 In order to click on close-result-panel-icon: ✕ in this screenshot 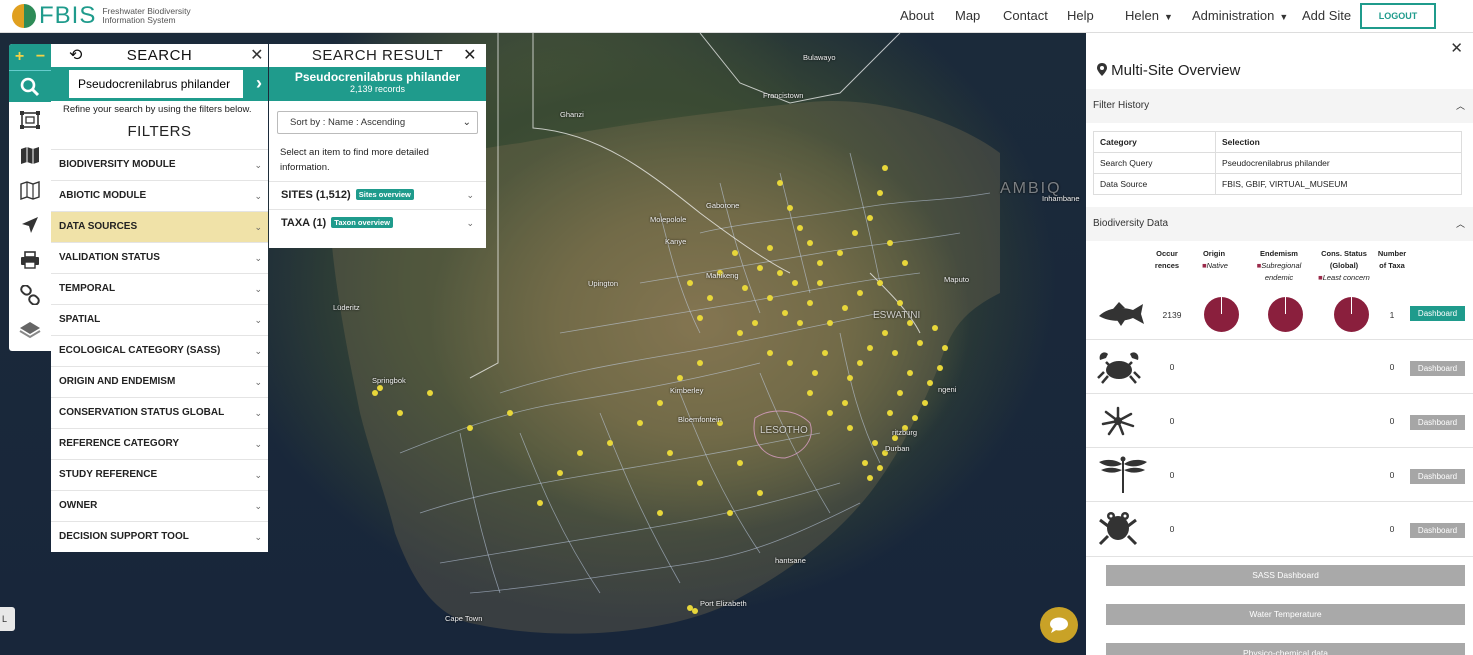, I will do `click(470, 55)`.